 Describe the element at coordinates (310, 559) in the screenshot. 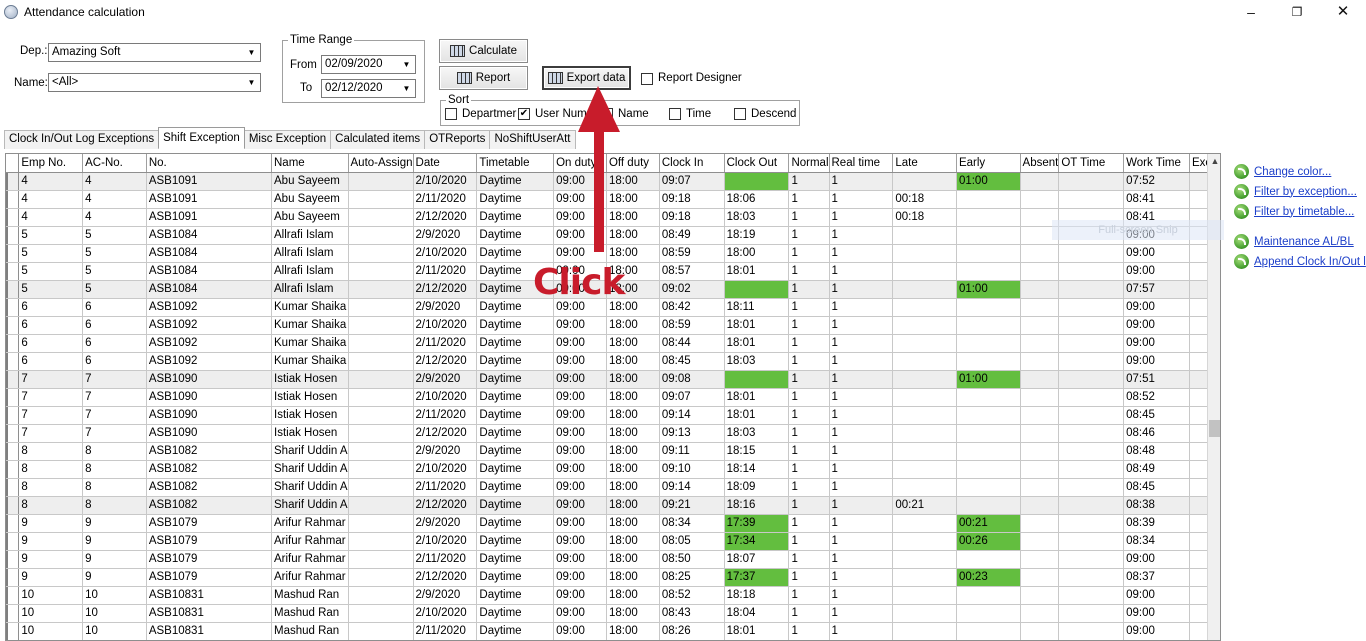

I see `table-cell: Arifur Rahmar` at that location.